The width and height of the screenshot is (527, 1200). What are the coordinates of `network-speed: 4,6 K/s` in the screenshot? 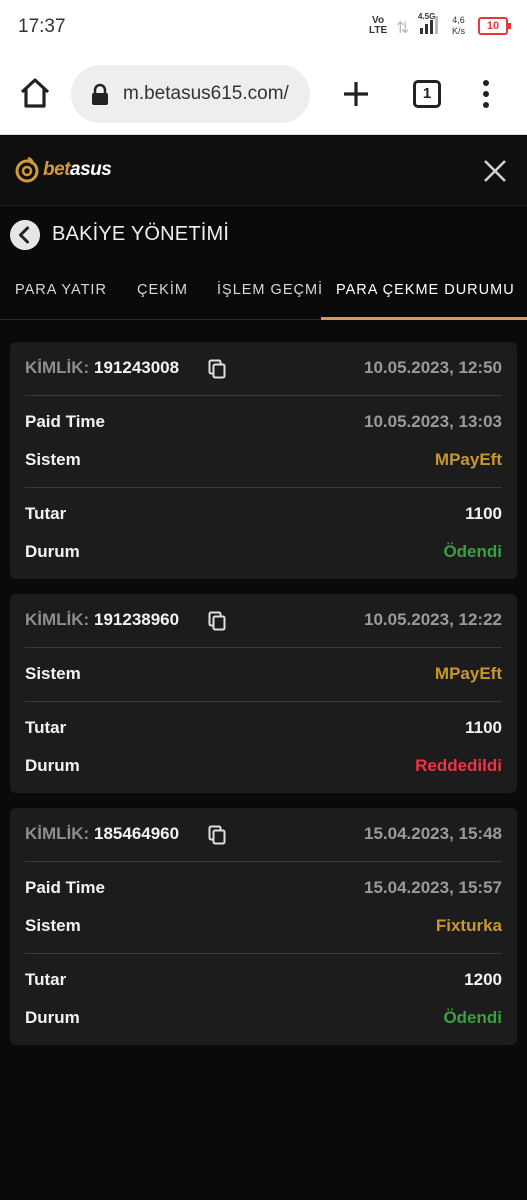 It's located at (459, 25).